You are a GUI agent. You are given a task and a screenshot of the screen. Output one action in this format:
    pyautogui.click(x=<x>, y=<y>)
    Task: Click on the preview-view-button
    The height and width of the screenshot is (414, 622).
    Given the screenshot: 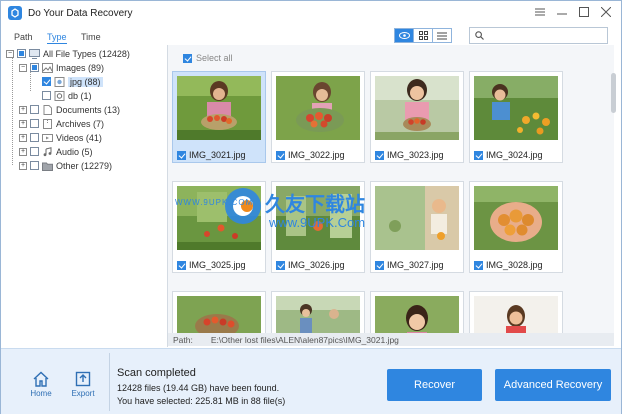 What is the action you would take?
    pyautogui.click(x=404, y=35)
    